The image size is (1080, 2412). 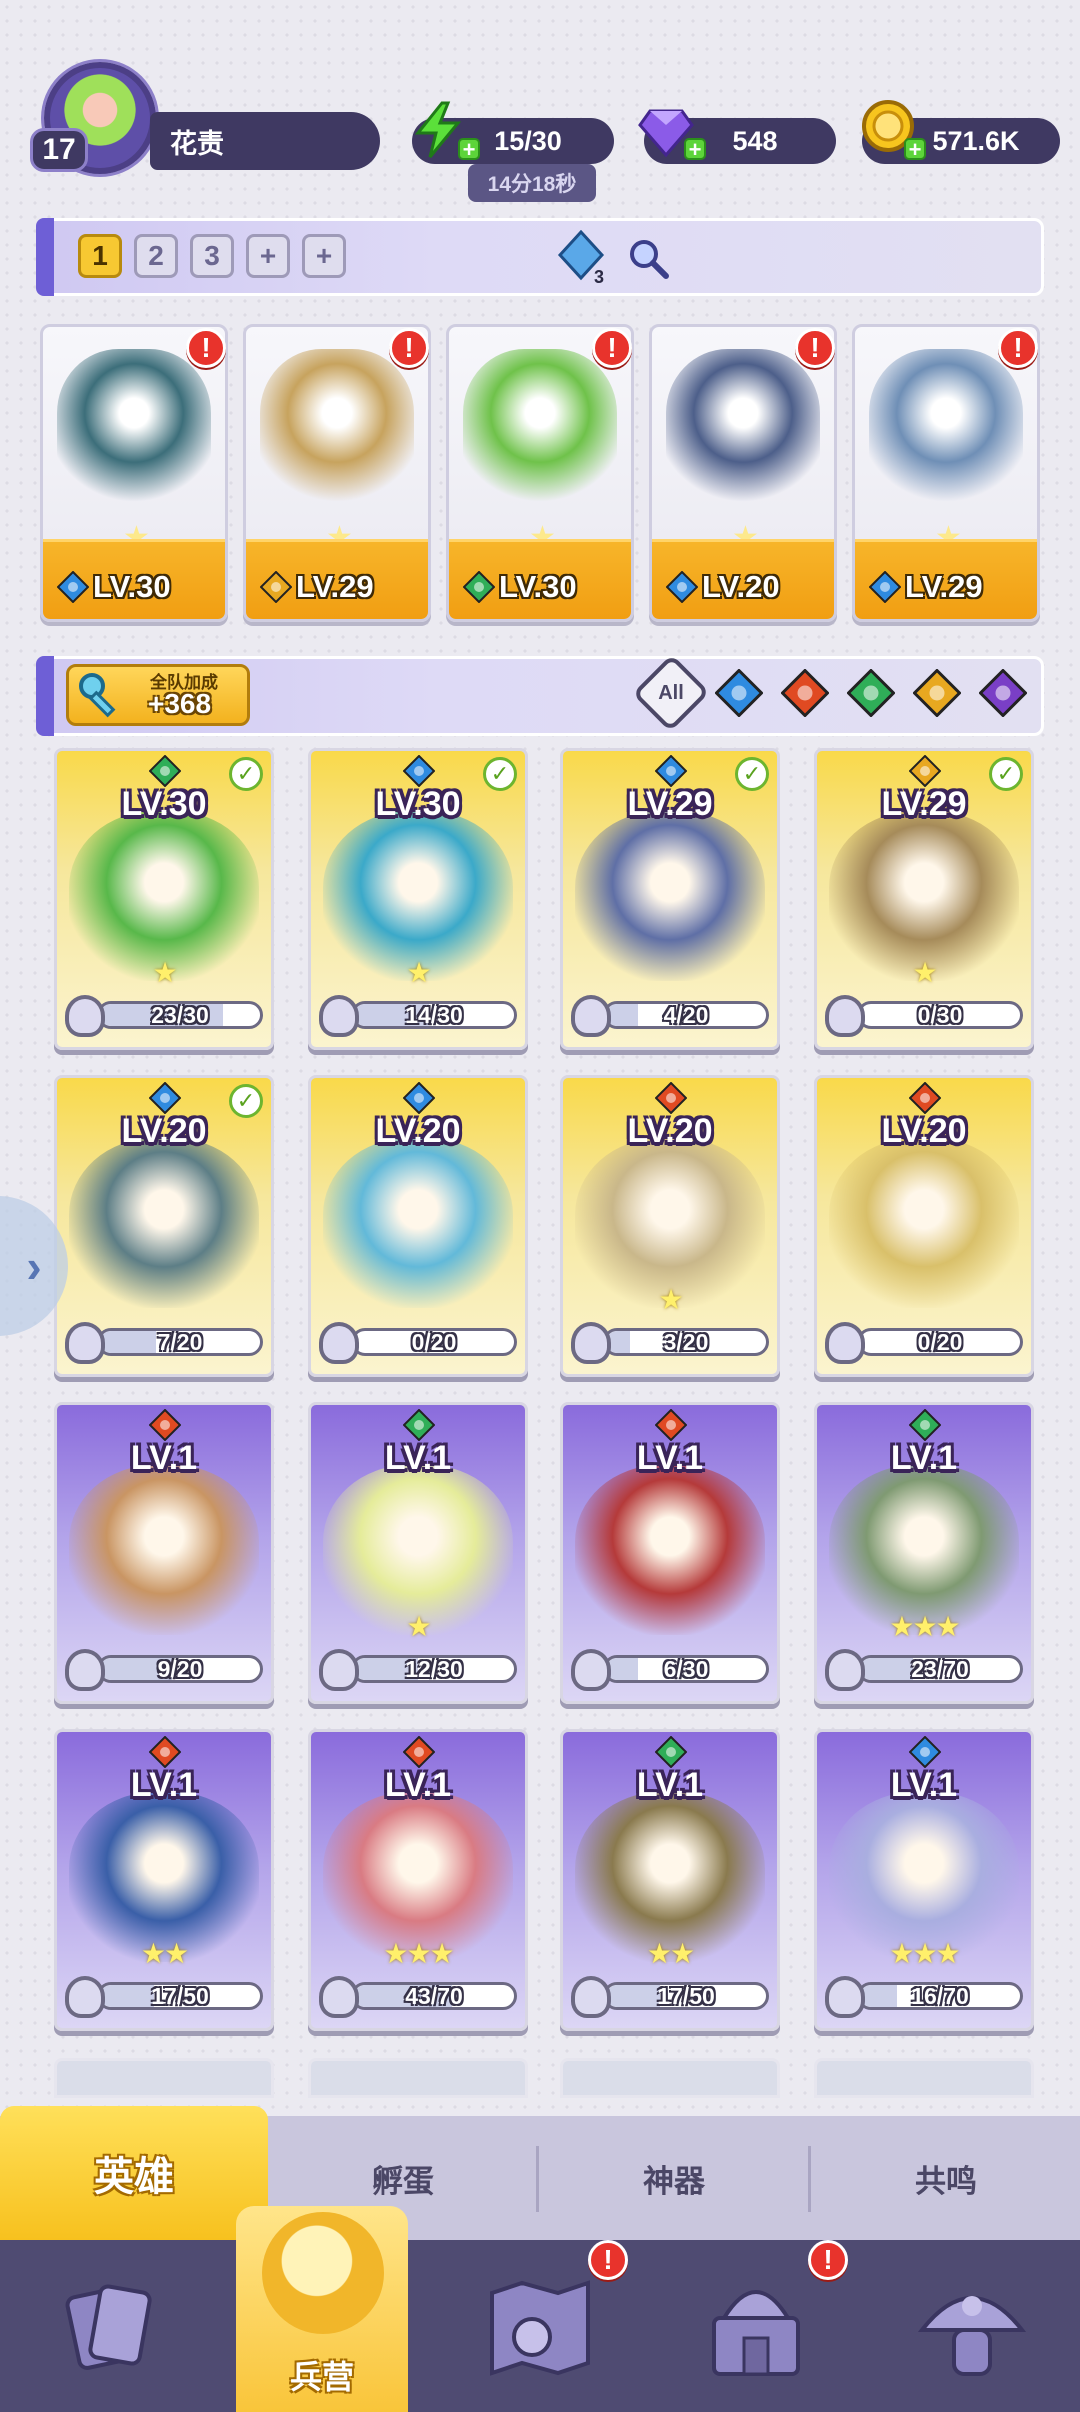 What do you see at coordinates (268, 256) in the screenshot?
I see `team-tab-add-1: +` at bounding box center [268, 256].